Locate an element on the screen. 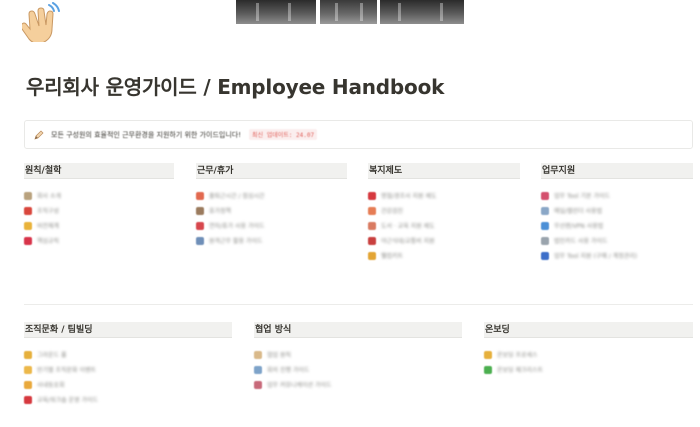 This screenshot has width=700, height=427. list-item: 무선랜/VPN 사용법 is located at coordinates (617, 225).